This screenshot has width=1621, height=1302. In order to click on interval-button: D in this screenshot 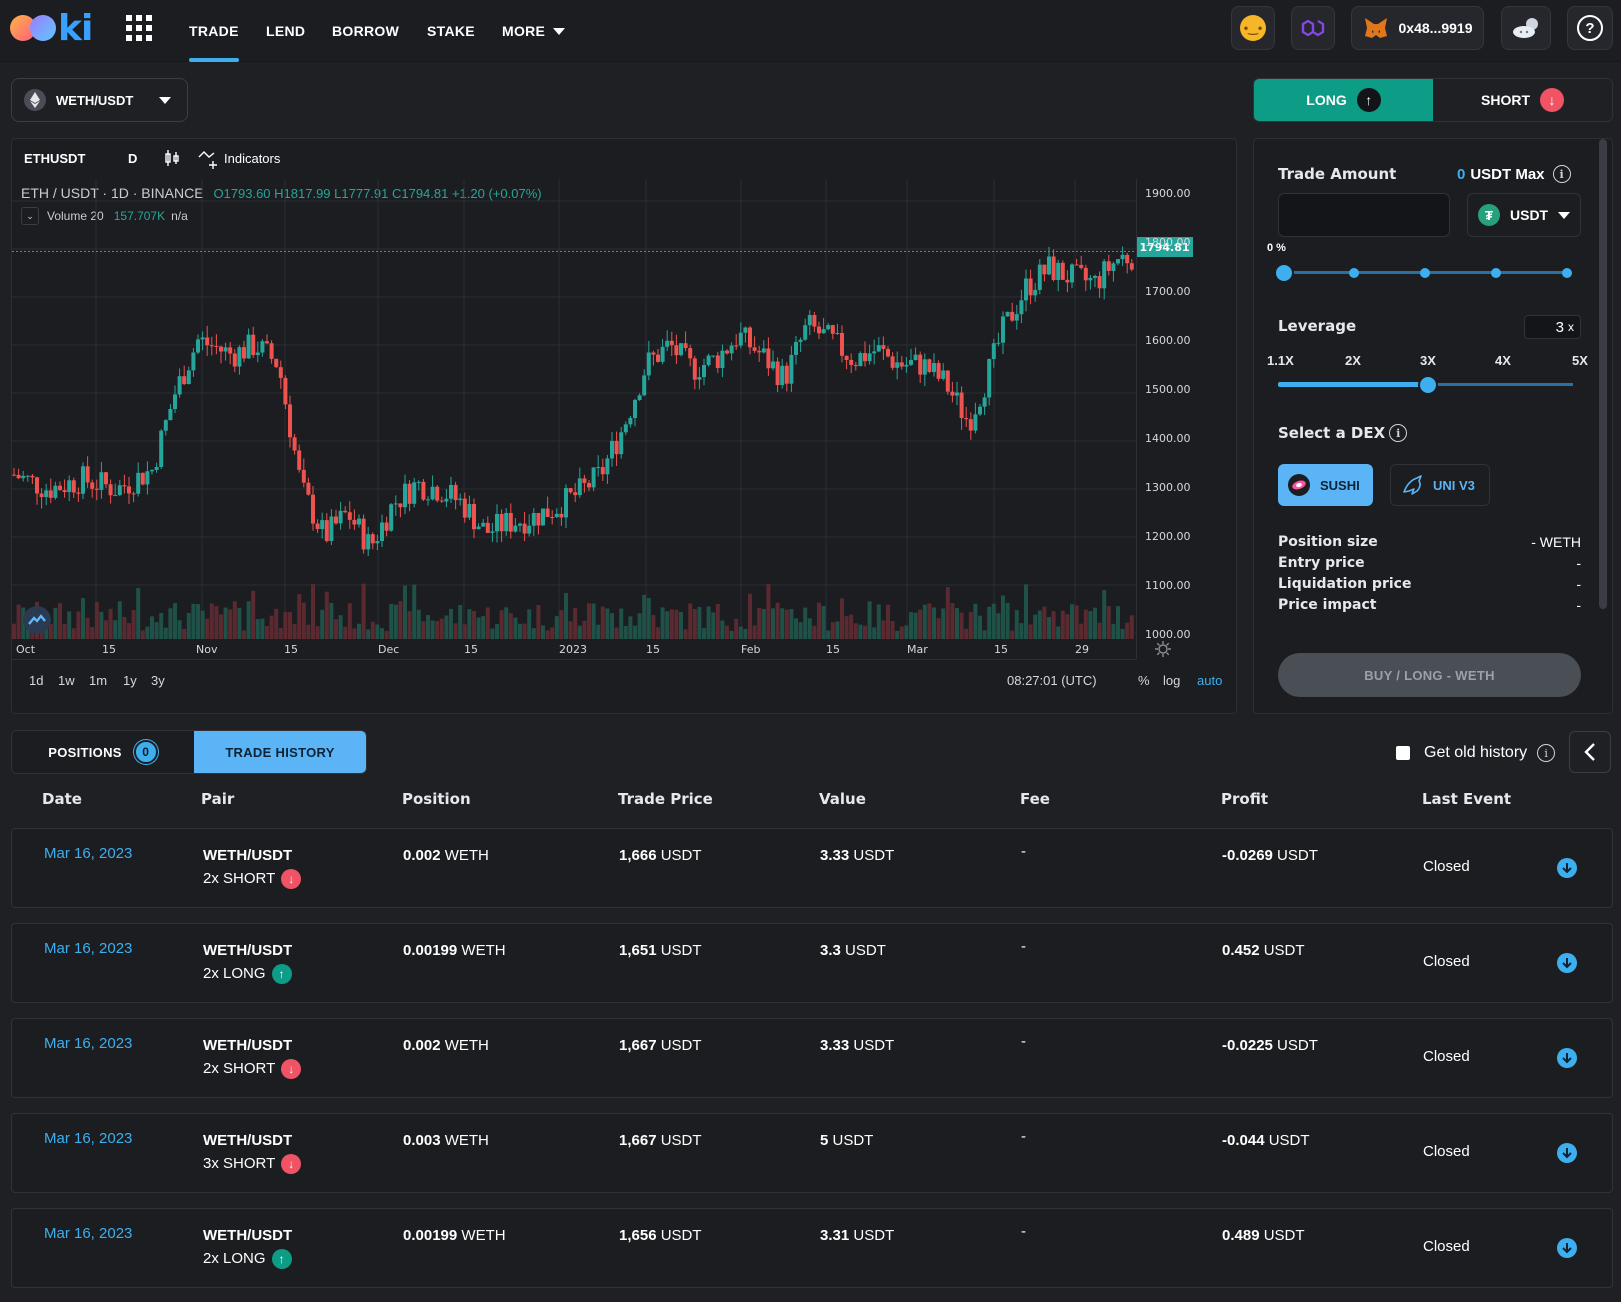, I will do `click(132, 158)`.